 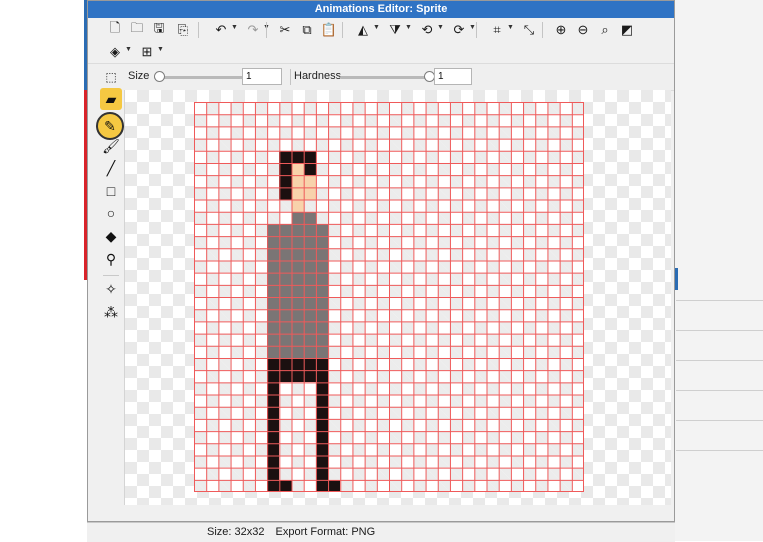 I want to click on window-title: Animations Editor: Sprite, so click(x=381, y=9).